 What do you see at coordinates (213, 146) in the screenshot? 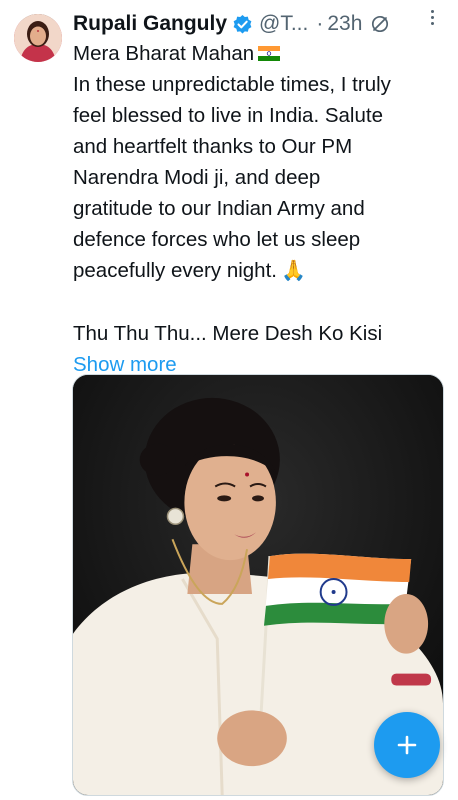
I see `tweet-line: and heartfelt thanks to Our PM` at bounding box center [213, 146].